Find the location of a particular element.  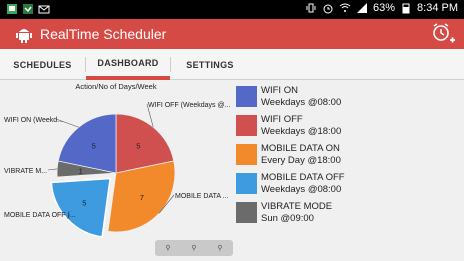

system-icons: 63% 8:34 PM is located at coordinates (381, 8).